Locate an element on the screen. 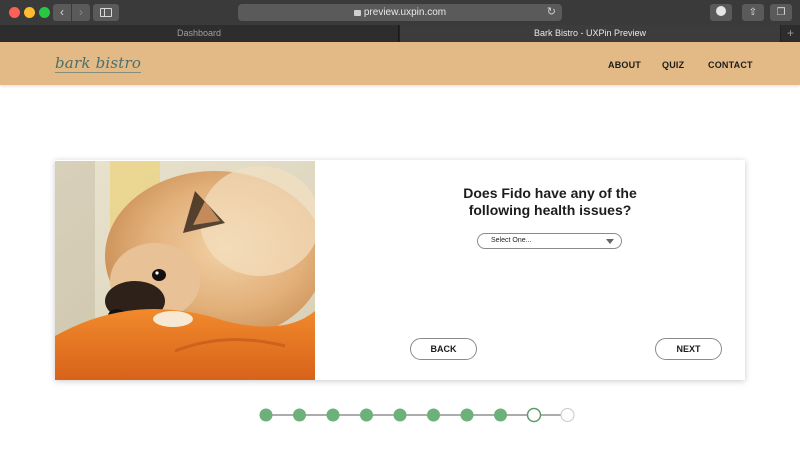  progress-steps is located at coordinates (417, 415).